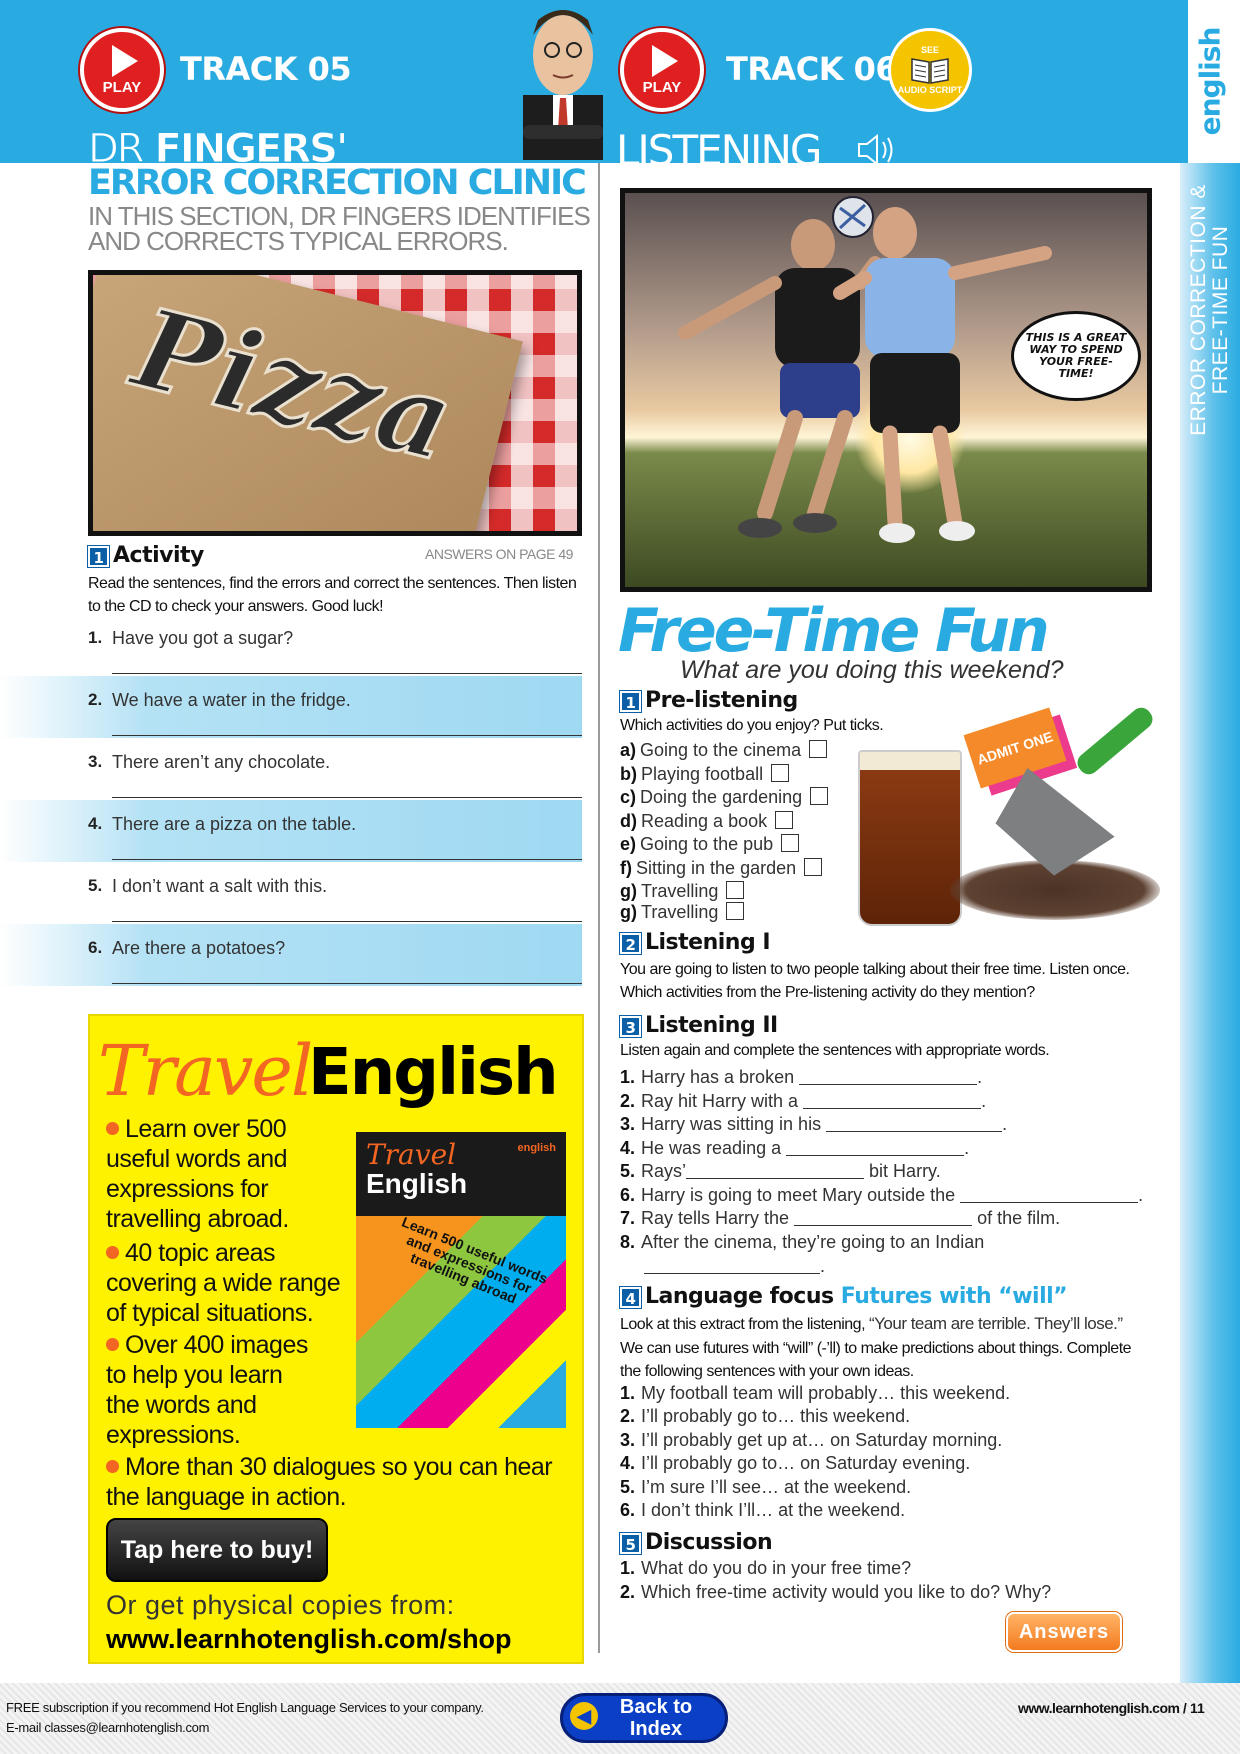 The image size is (1240, 1754). What do you see at coordinates (699, 1025) in the screenshot?
I see `listening-2-heading: 3 Listening II` at bounding box center [699, 1025].